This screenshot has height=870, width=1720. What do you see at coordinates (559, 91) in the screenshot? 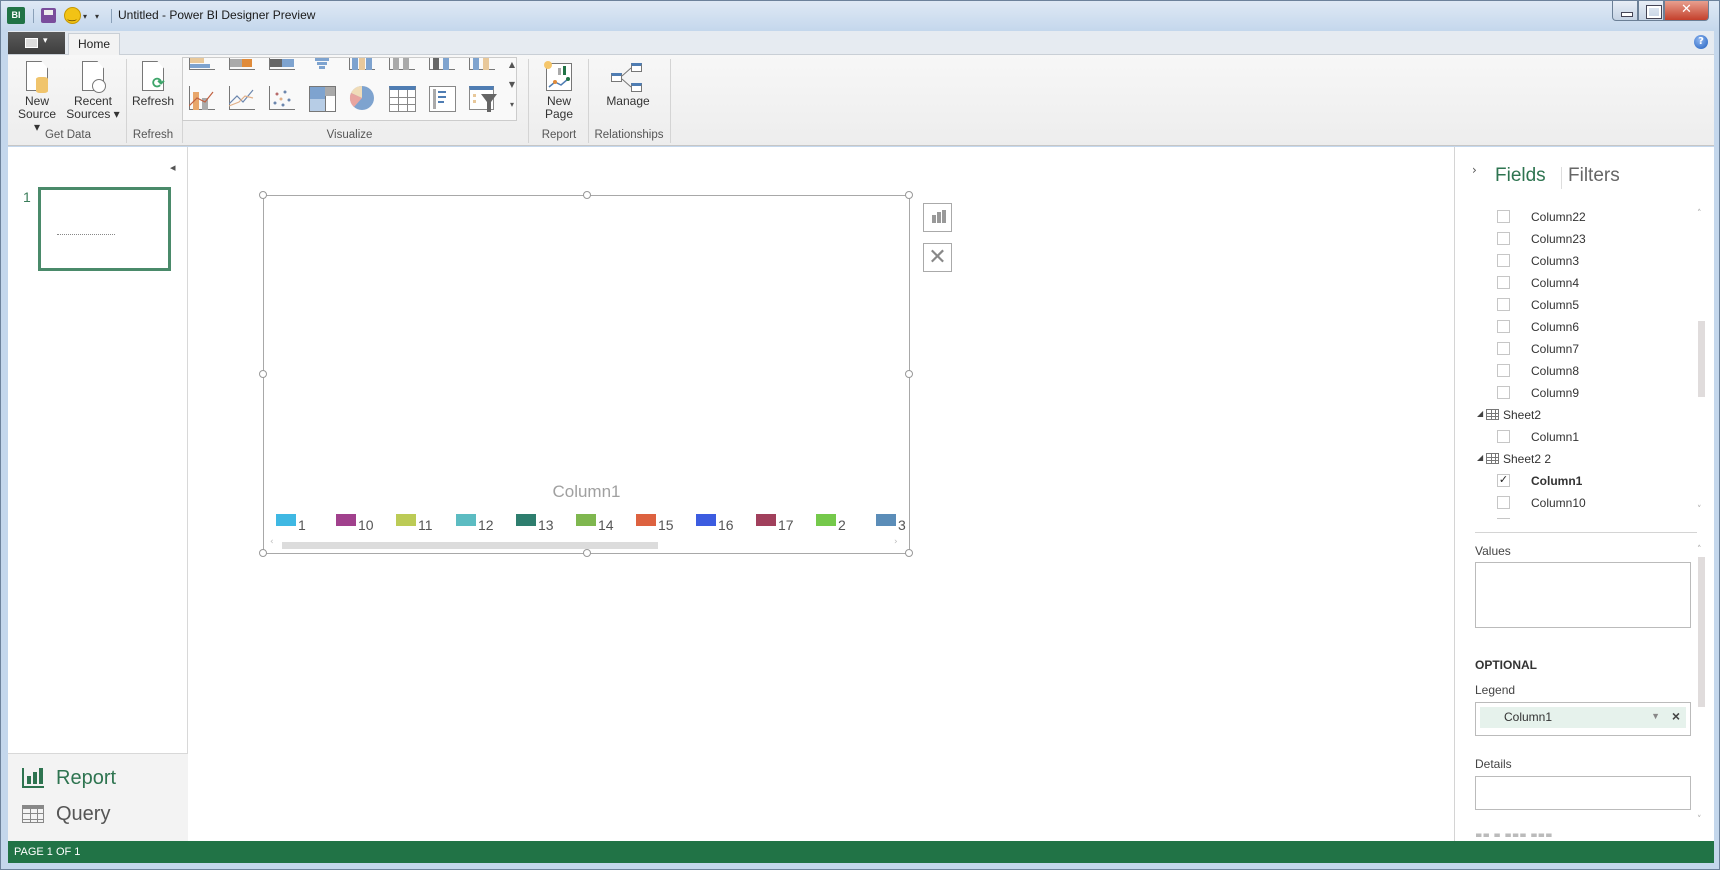
I see `new-page-button: New Page` at bounding box center [559, 91].